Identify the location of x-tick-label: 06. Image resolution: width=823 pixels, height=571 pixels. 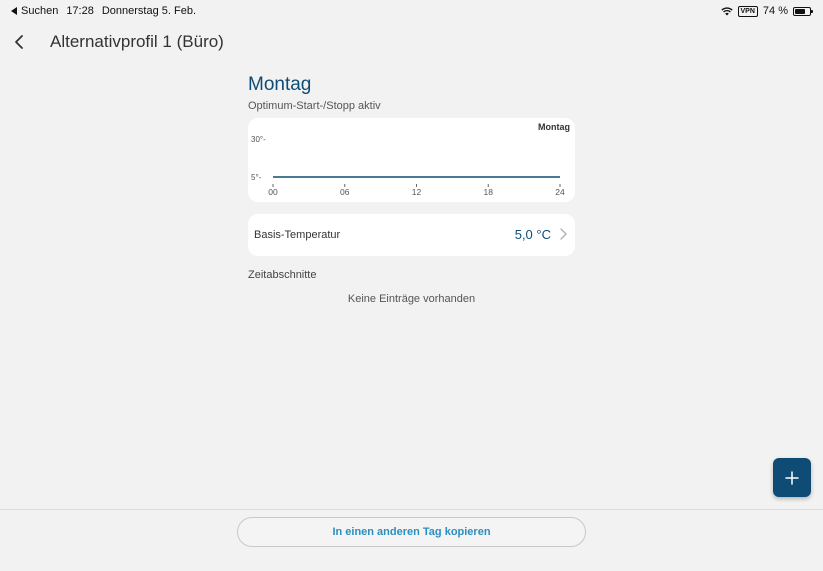
(345, 192).